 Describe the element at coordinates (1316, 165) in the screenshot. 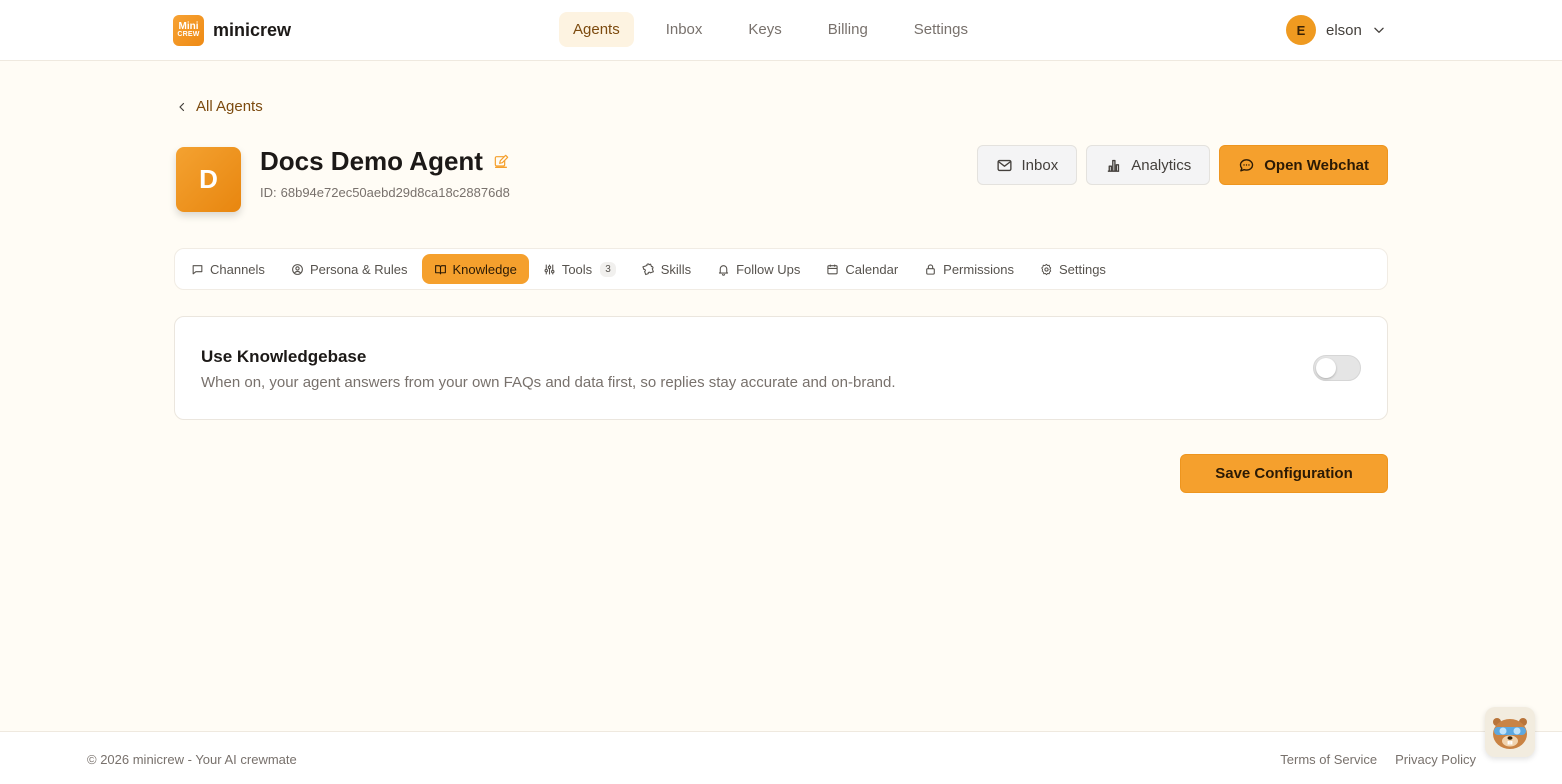

I see `open-webchat-button-label: Open Webchat` at that location.